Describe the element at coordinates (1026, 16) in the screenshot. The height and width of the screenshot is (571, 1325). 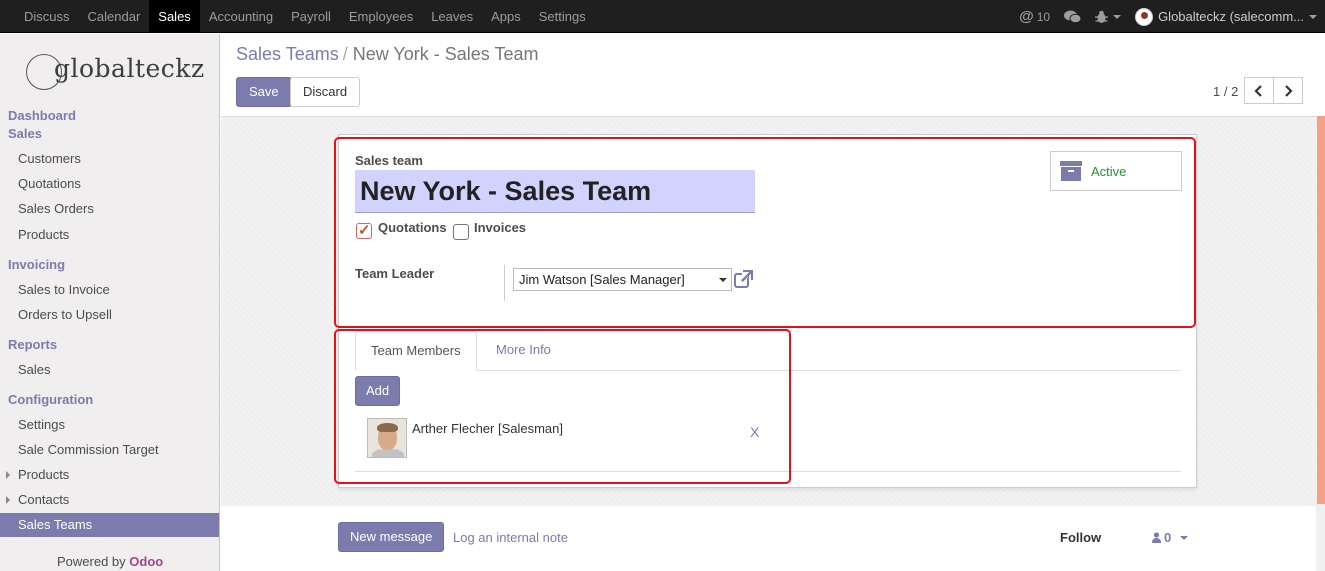
I see `at-icon: @` at that location.